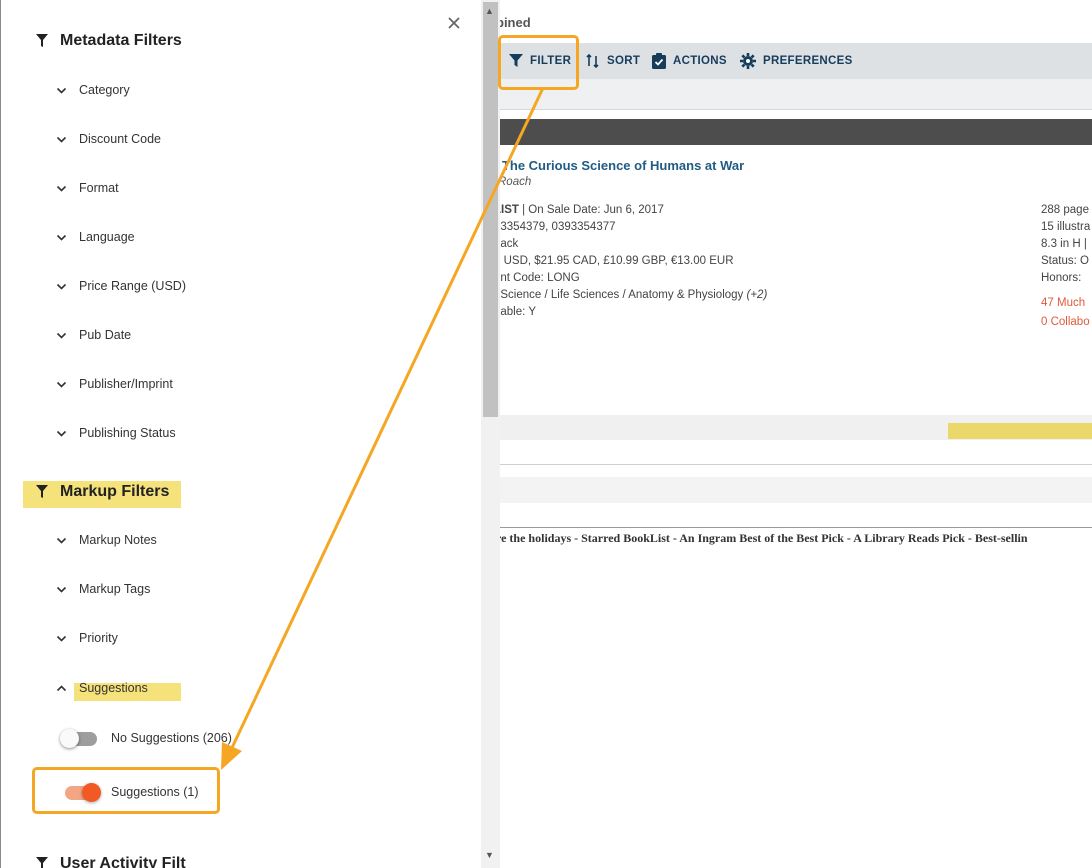 The image size is (1092, 868). I want to click on filter-item-language: Language, so click(95, 237).